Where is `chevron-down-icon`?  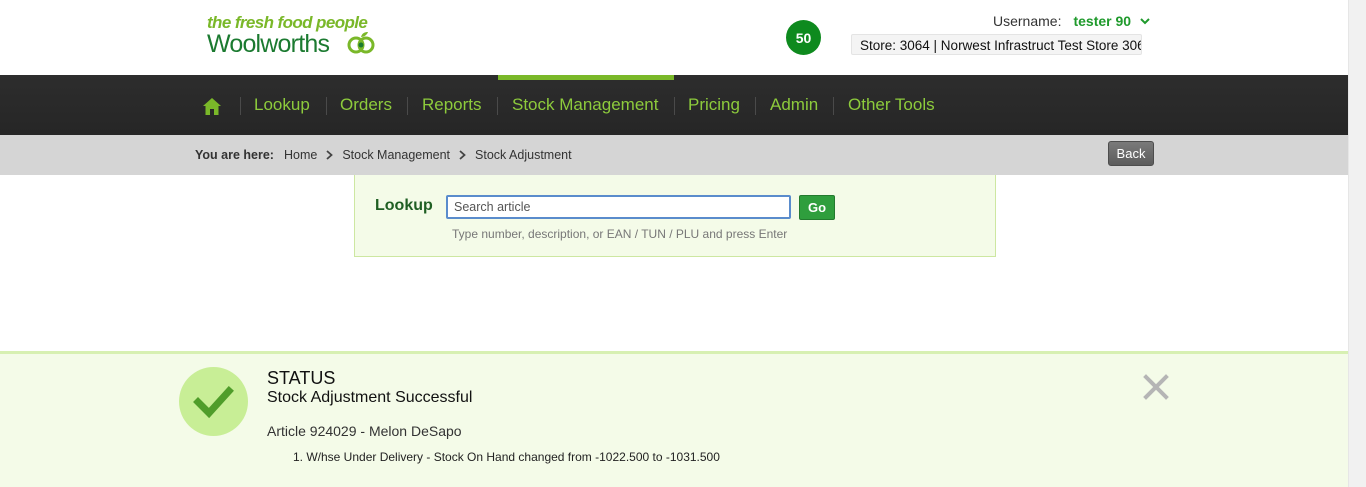 chevron-down-icon is located at coordinates (1145, 21).